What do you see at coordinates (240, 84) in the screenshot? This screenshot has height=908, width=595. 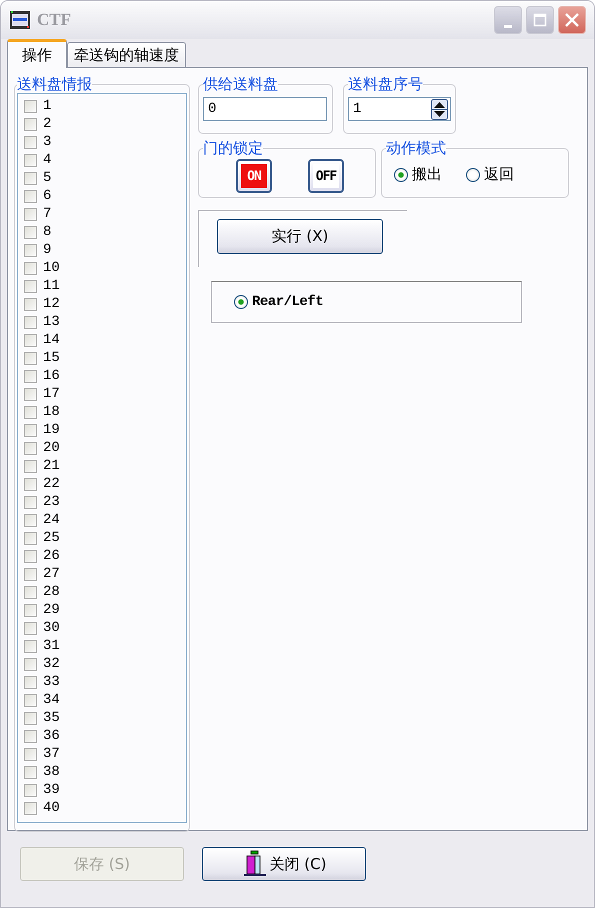 I see `group-title: 供给送料盘` at bounding box center [240, 84].